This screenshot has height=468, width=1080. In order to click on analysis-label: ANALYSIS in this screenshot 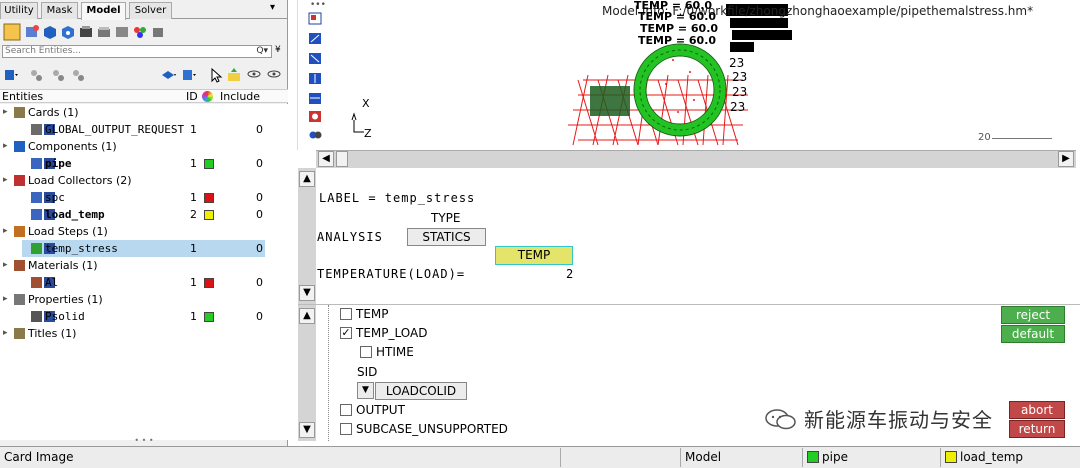, I will do `click(350, 237)`.